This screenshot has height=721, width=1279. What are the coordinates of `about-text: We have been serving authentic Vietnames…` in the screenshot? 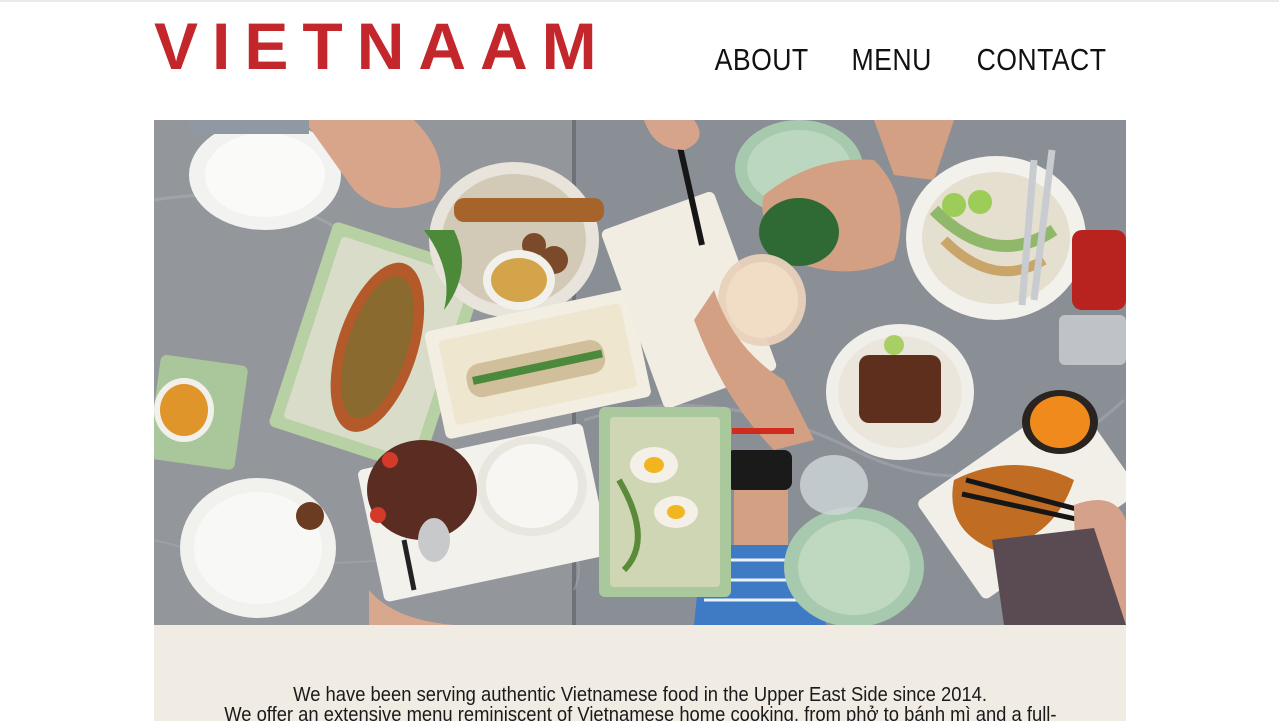 It's located at (640, 703).